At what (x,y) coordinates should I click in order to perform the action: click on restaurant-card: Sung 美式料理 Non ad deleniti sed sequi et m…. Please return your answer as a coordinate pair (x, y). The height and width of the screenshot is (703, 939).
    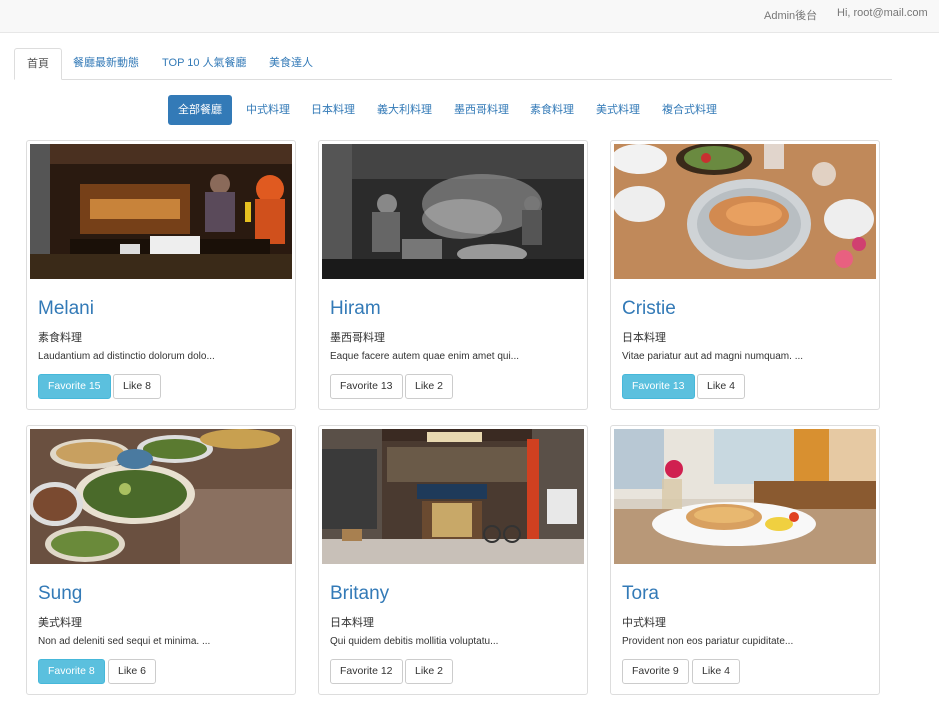
    Looking at the image, I should click on (161, 560).